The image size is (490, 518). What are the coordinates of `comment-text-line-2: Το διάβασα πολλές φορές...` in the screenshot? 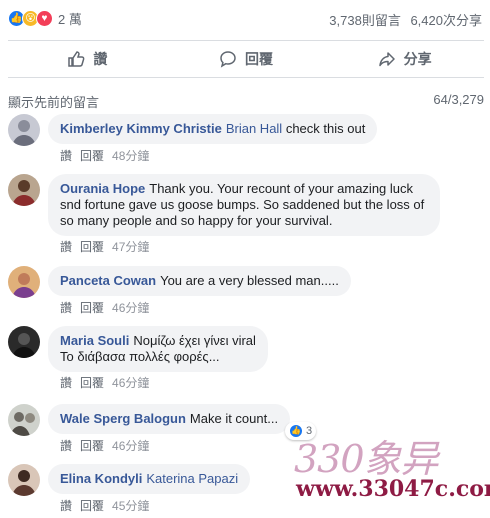 It's located at (140, 356).